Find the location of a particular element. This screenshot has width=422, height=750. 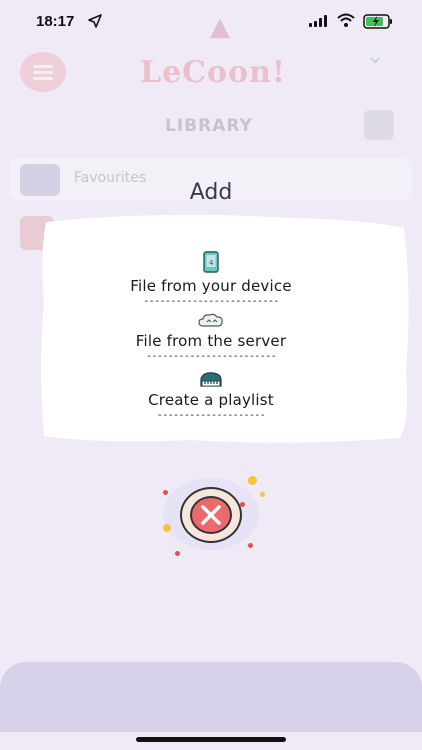

signal-icon is located at coordinates (318, 21).